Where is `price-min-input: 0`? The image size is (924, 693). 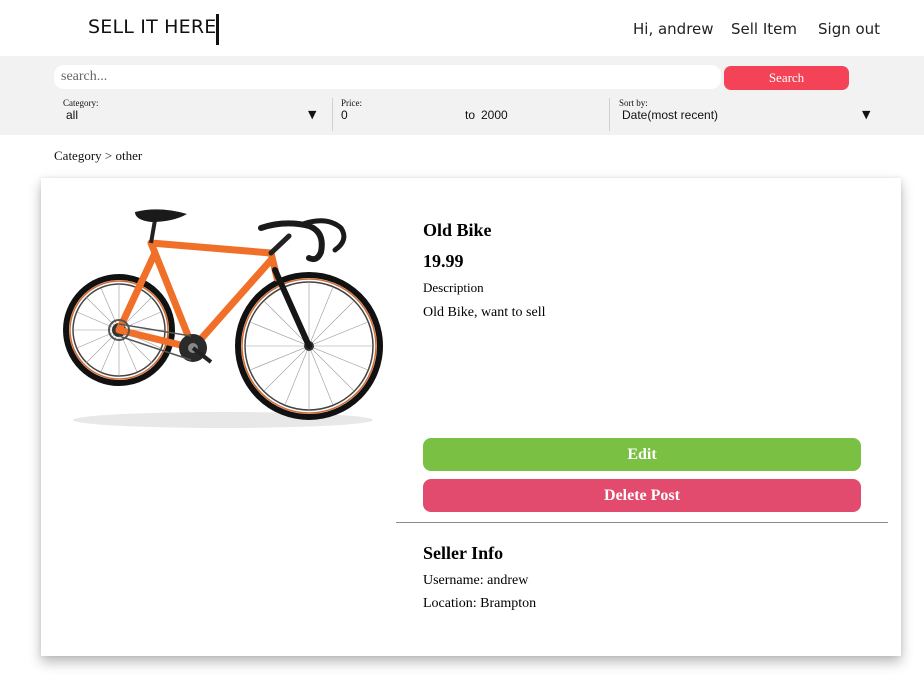
price-min-input: 0 is located at coordinates (344, 115).